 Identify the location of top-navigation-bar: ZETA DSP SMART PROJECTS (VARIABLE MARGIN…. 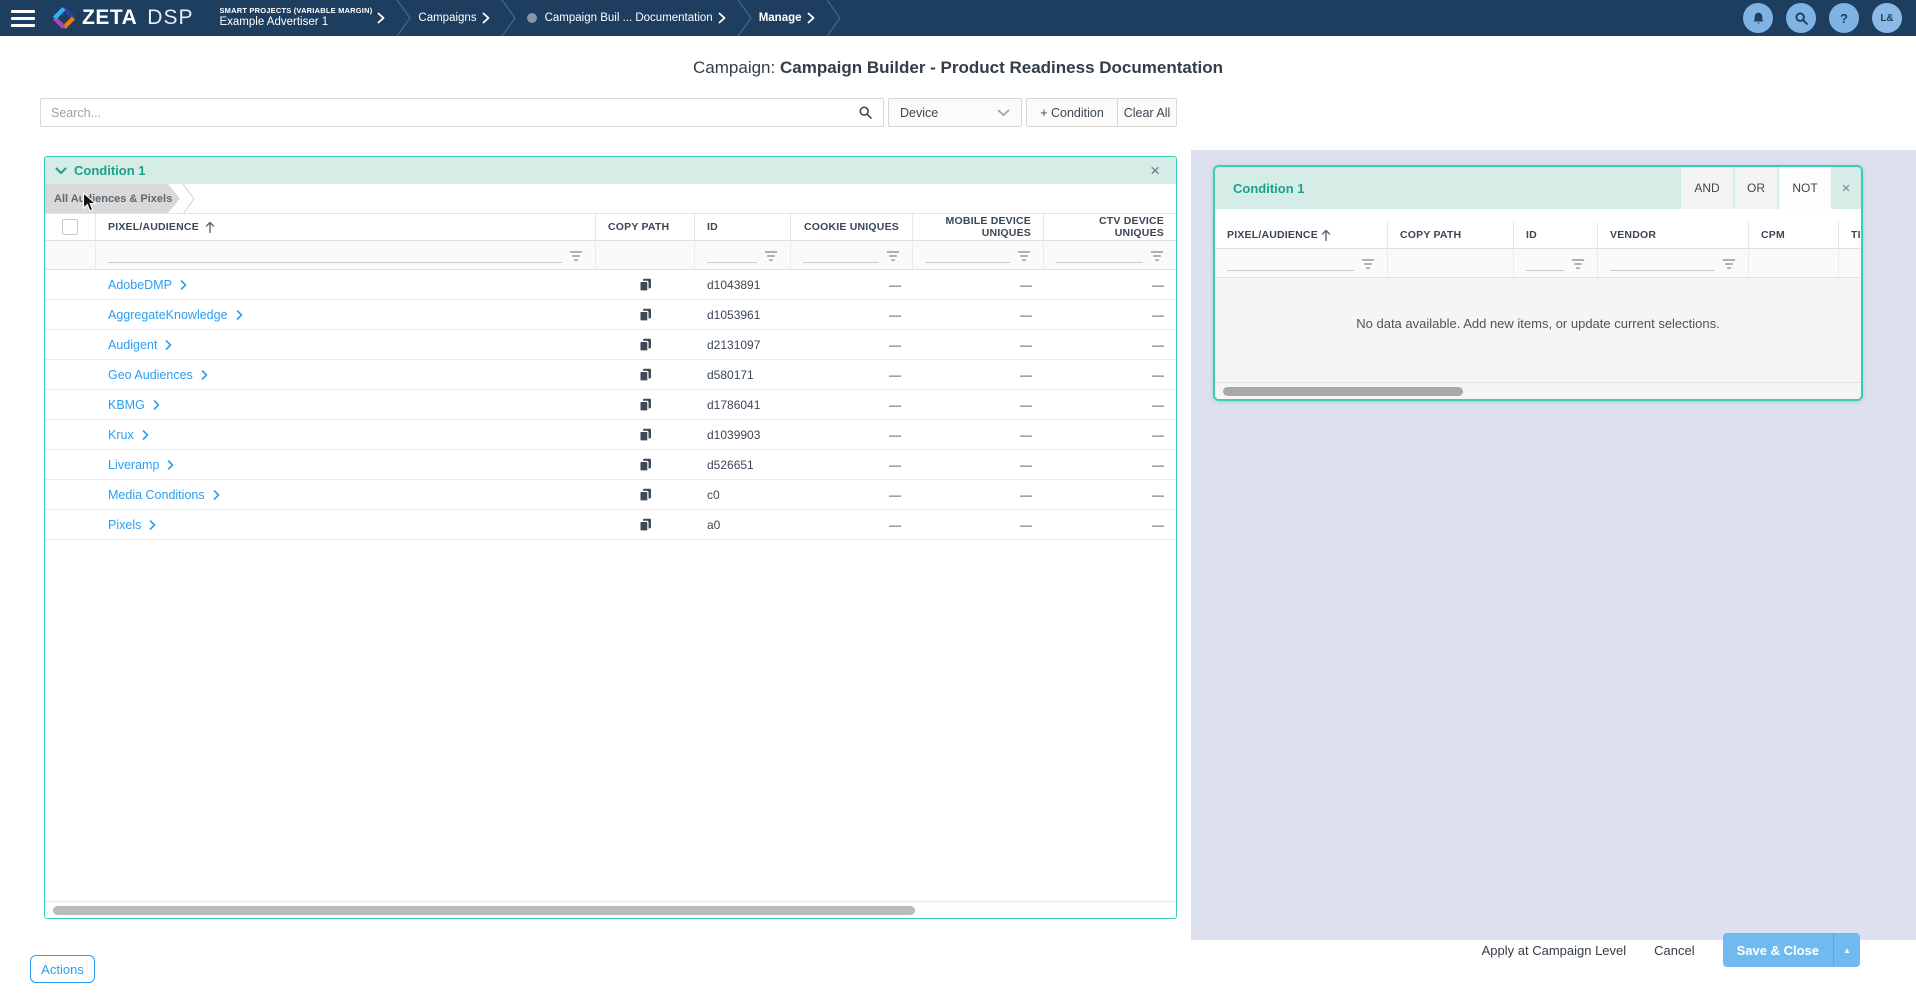
(958, 18).